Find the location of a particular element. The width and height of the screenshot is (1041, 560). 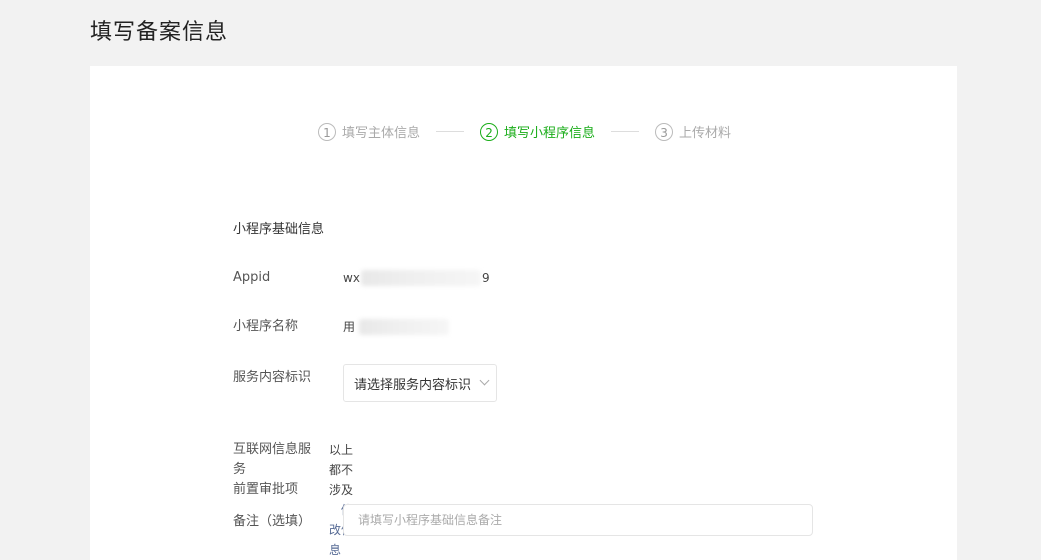

chevron-down-icon is located at coordinates (484, 380).